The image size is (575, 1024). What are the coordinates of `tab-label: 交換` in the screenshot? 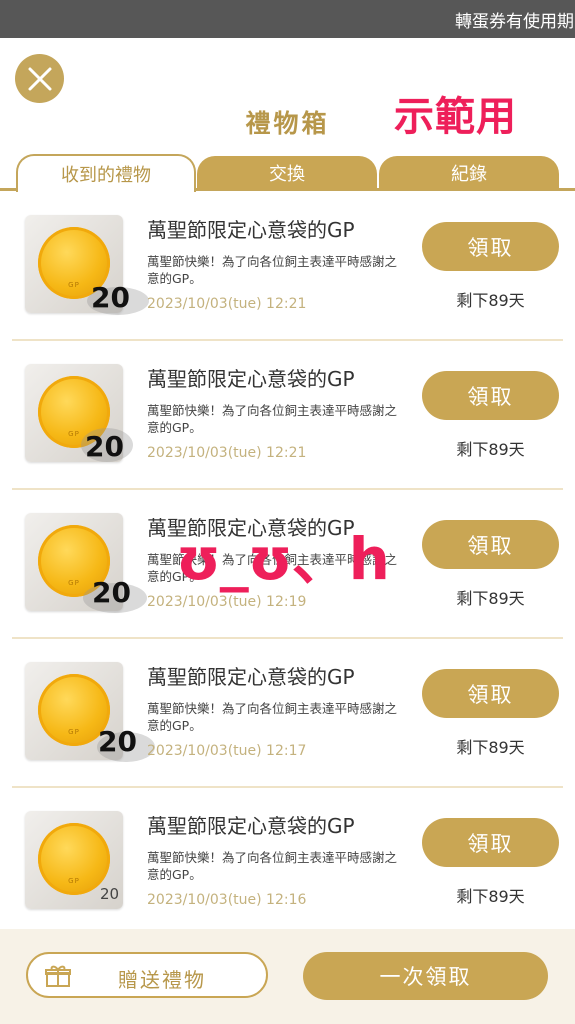 It's located at (287, 174).